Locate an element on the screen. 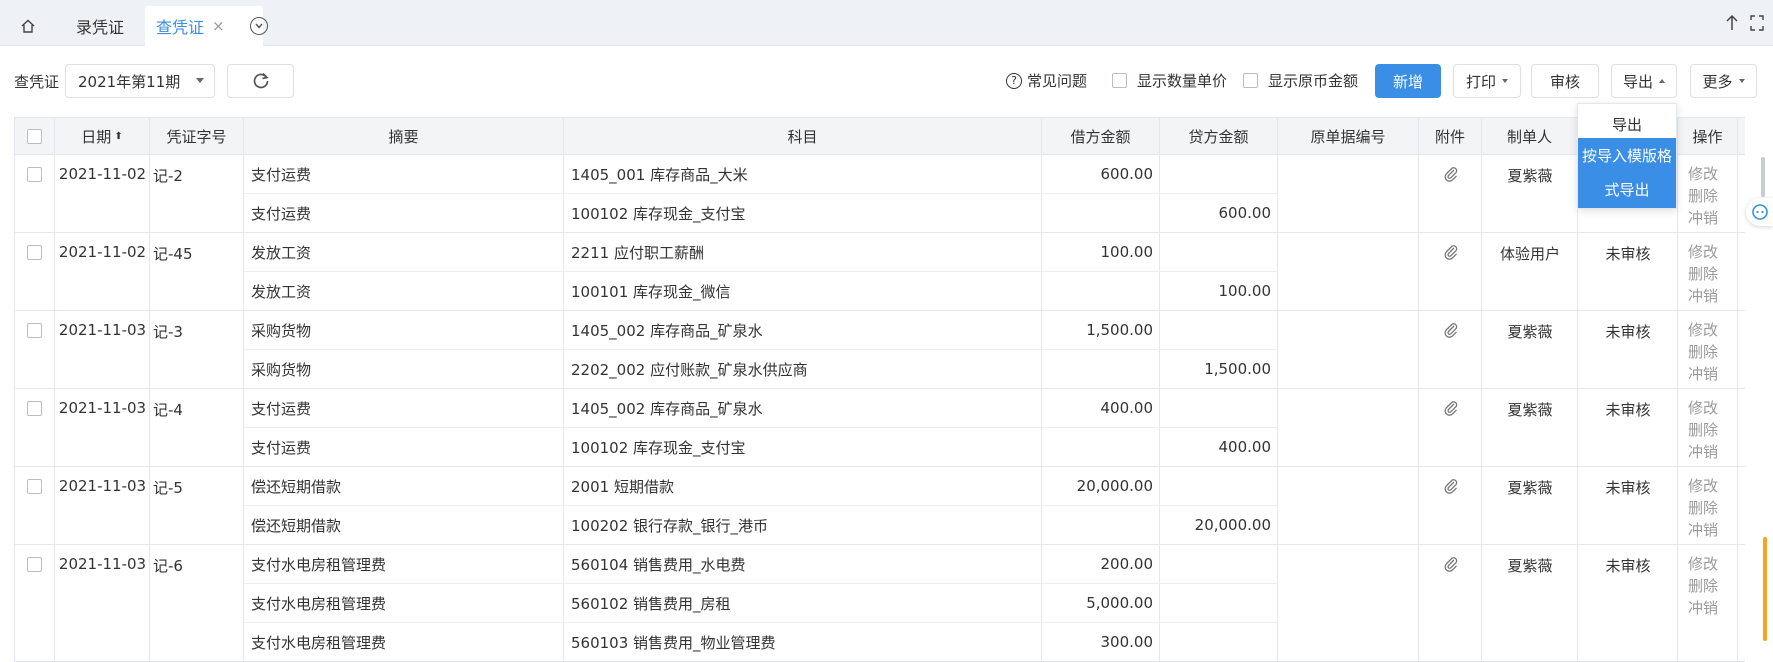  export-by-template-menu-item: 按导入模版格 式导出 is located at coordinates (1627, 173).